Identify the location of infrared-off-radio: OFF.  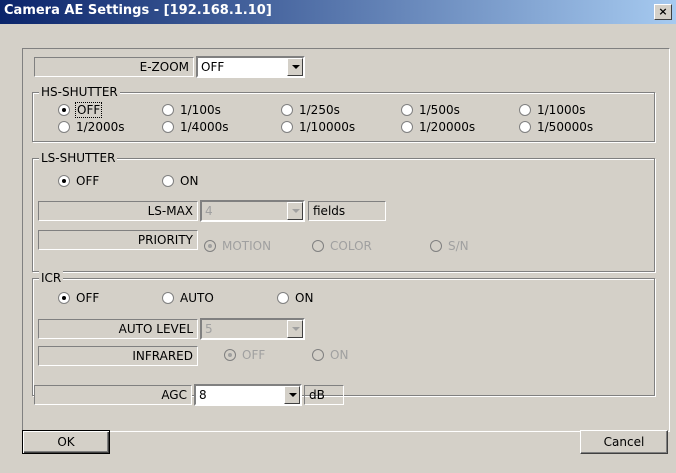
(244, 355).